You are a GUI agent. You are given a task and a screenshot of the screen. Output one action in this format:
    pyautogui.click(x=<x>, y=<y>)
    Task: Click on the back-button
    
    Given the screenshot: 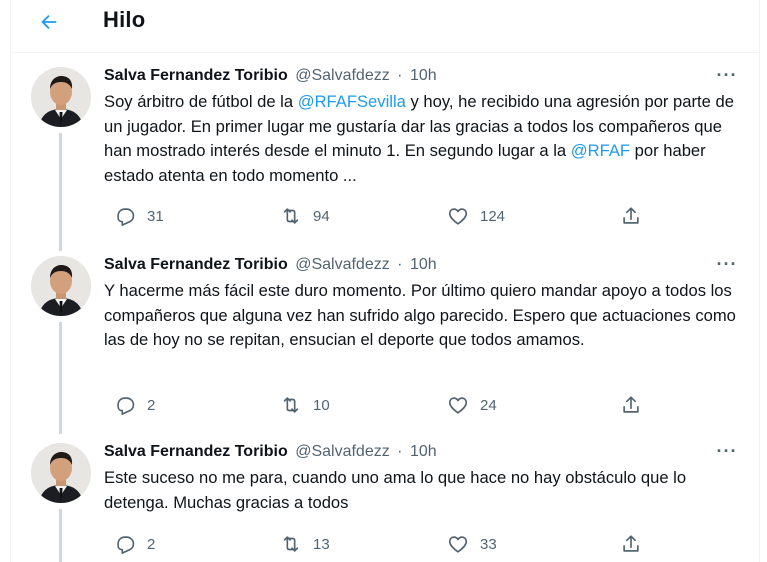 What is the action you would take?
    pyautogui.click(x=49, y=22)
    